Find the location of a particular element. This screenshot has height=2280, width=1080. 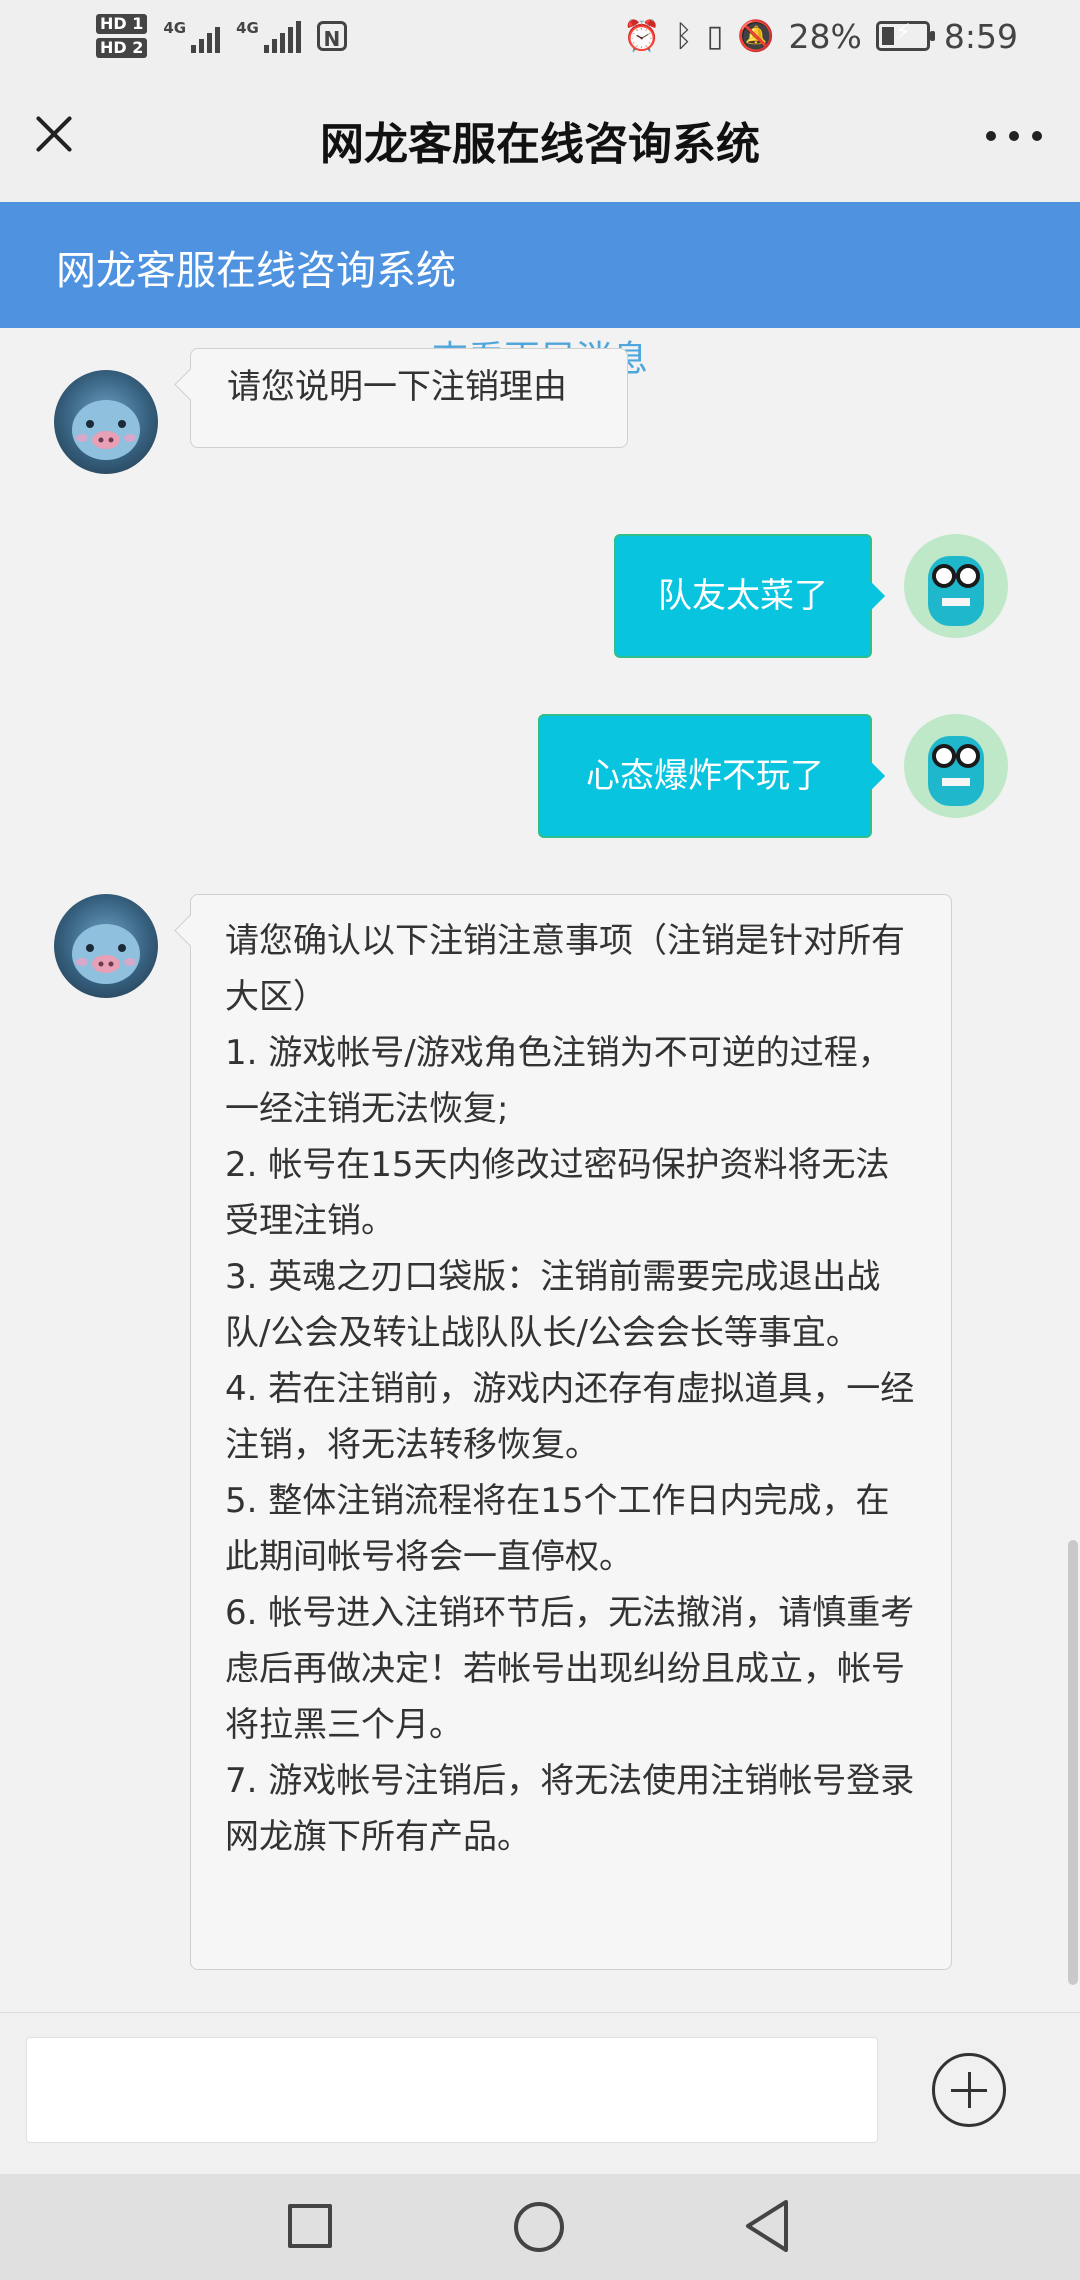

notice-item-5: 5. 整体注销流程将在15个工作日内完成，在此期间帐号将会一直停权。 is located at coordinates (557, 1529).